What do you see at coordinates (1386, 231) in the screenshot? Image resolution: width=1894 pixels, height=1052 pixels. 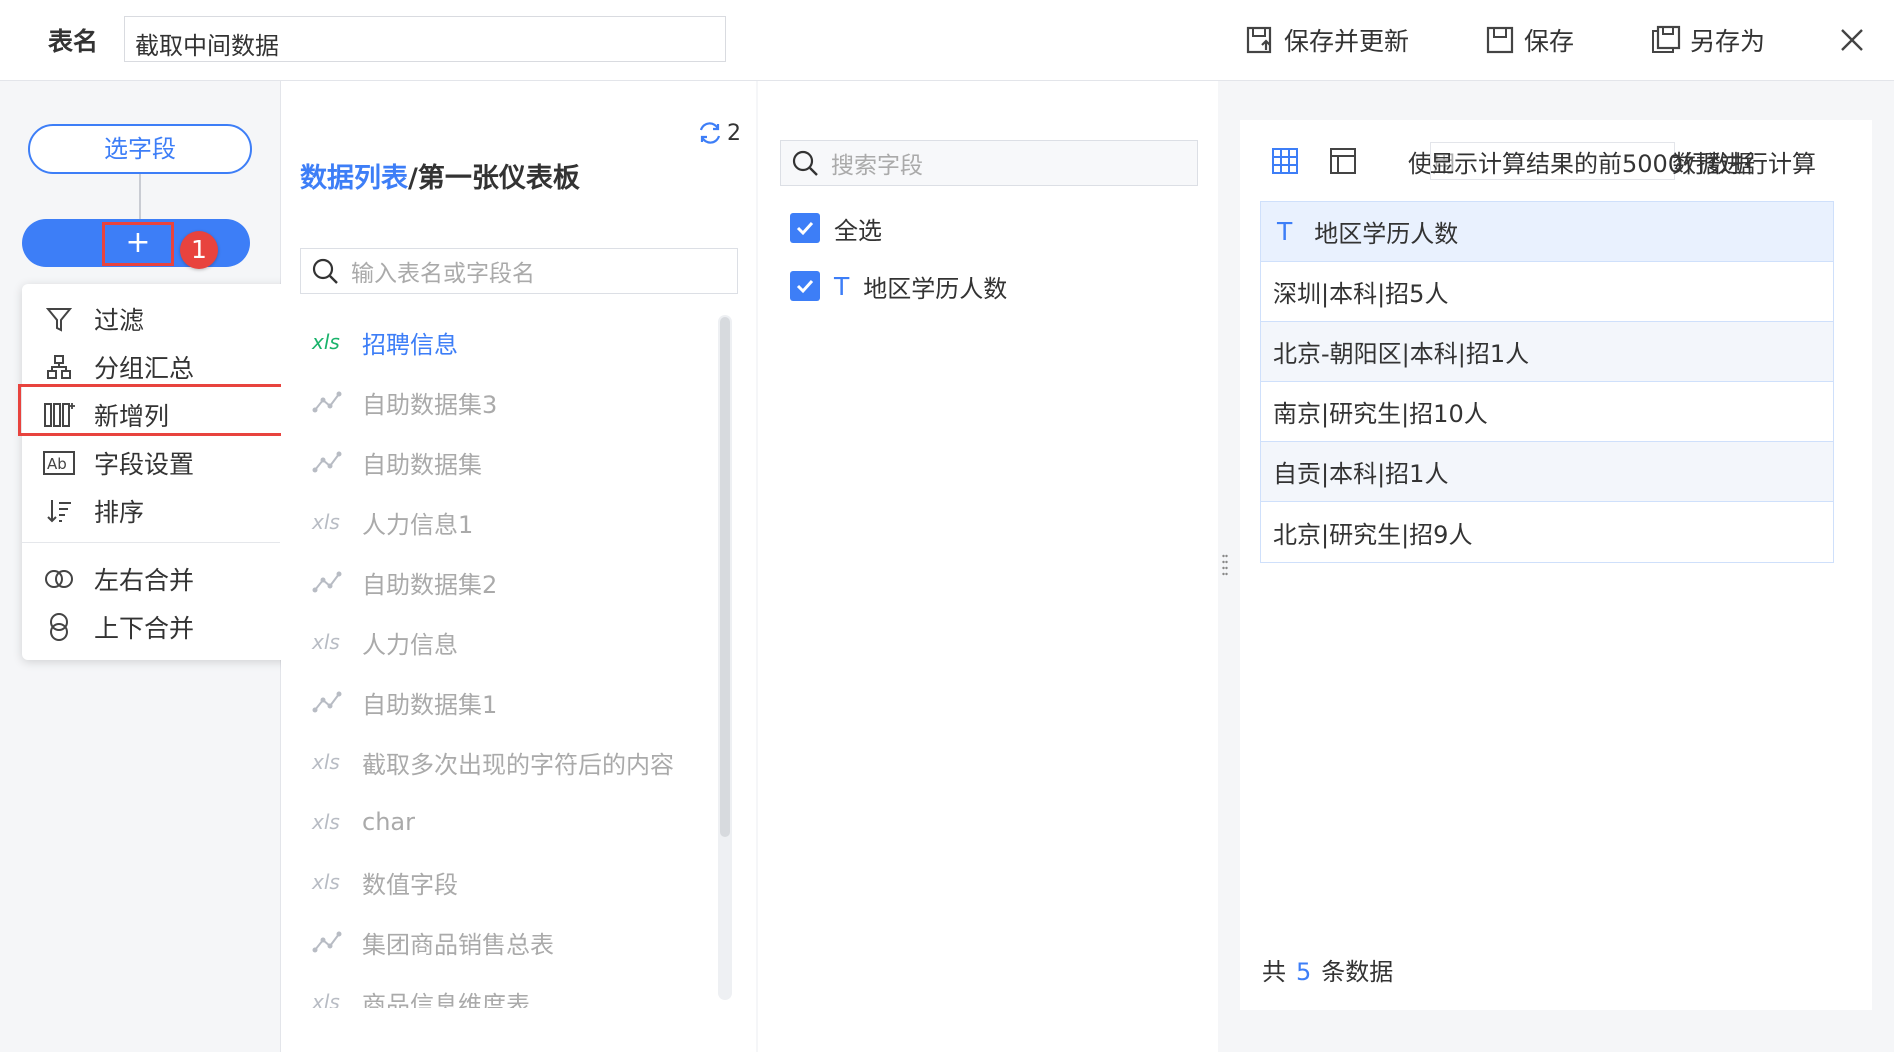 I see `column-header: 地区学历人数` at bounding box center [1386, 231].